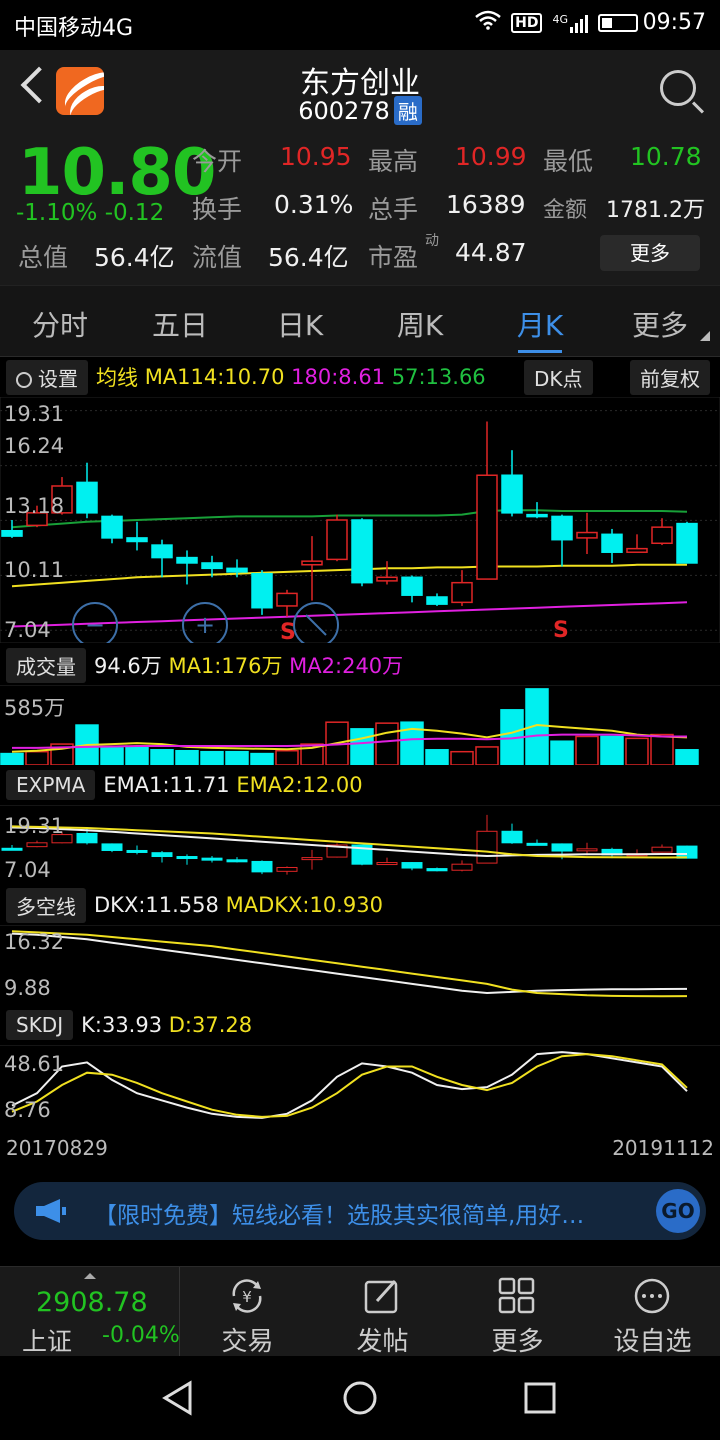  What do you see at coordinates (51, 785) in the screenshot?
I see `expma-button: EXPMA` at bounding box center [51, 785].